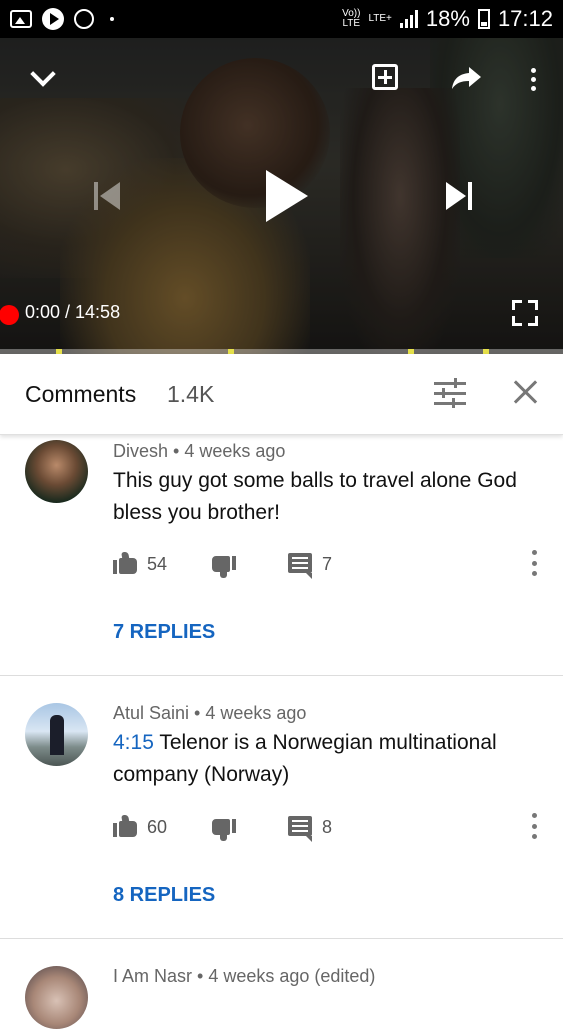 The width and height of the screenshot is (563, 1029). I want to click on comment-meta: I Am Nasr • 4 weeks ago (edited), so click(244, 976).